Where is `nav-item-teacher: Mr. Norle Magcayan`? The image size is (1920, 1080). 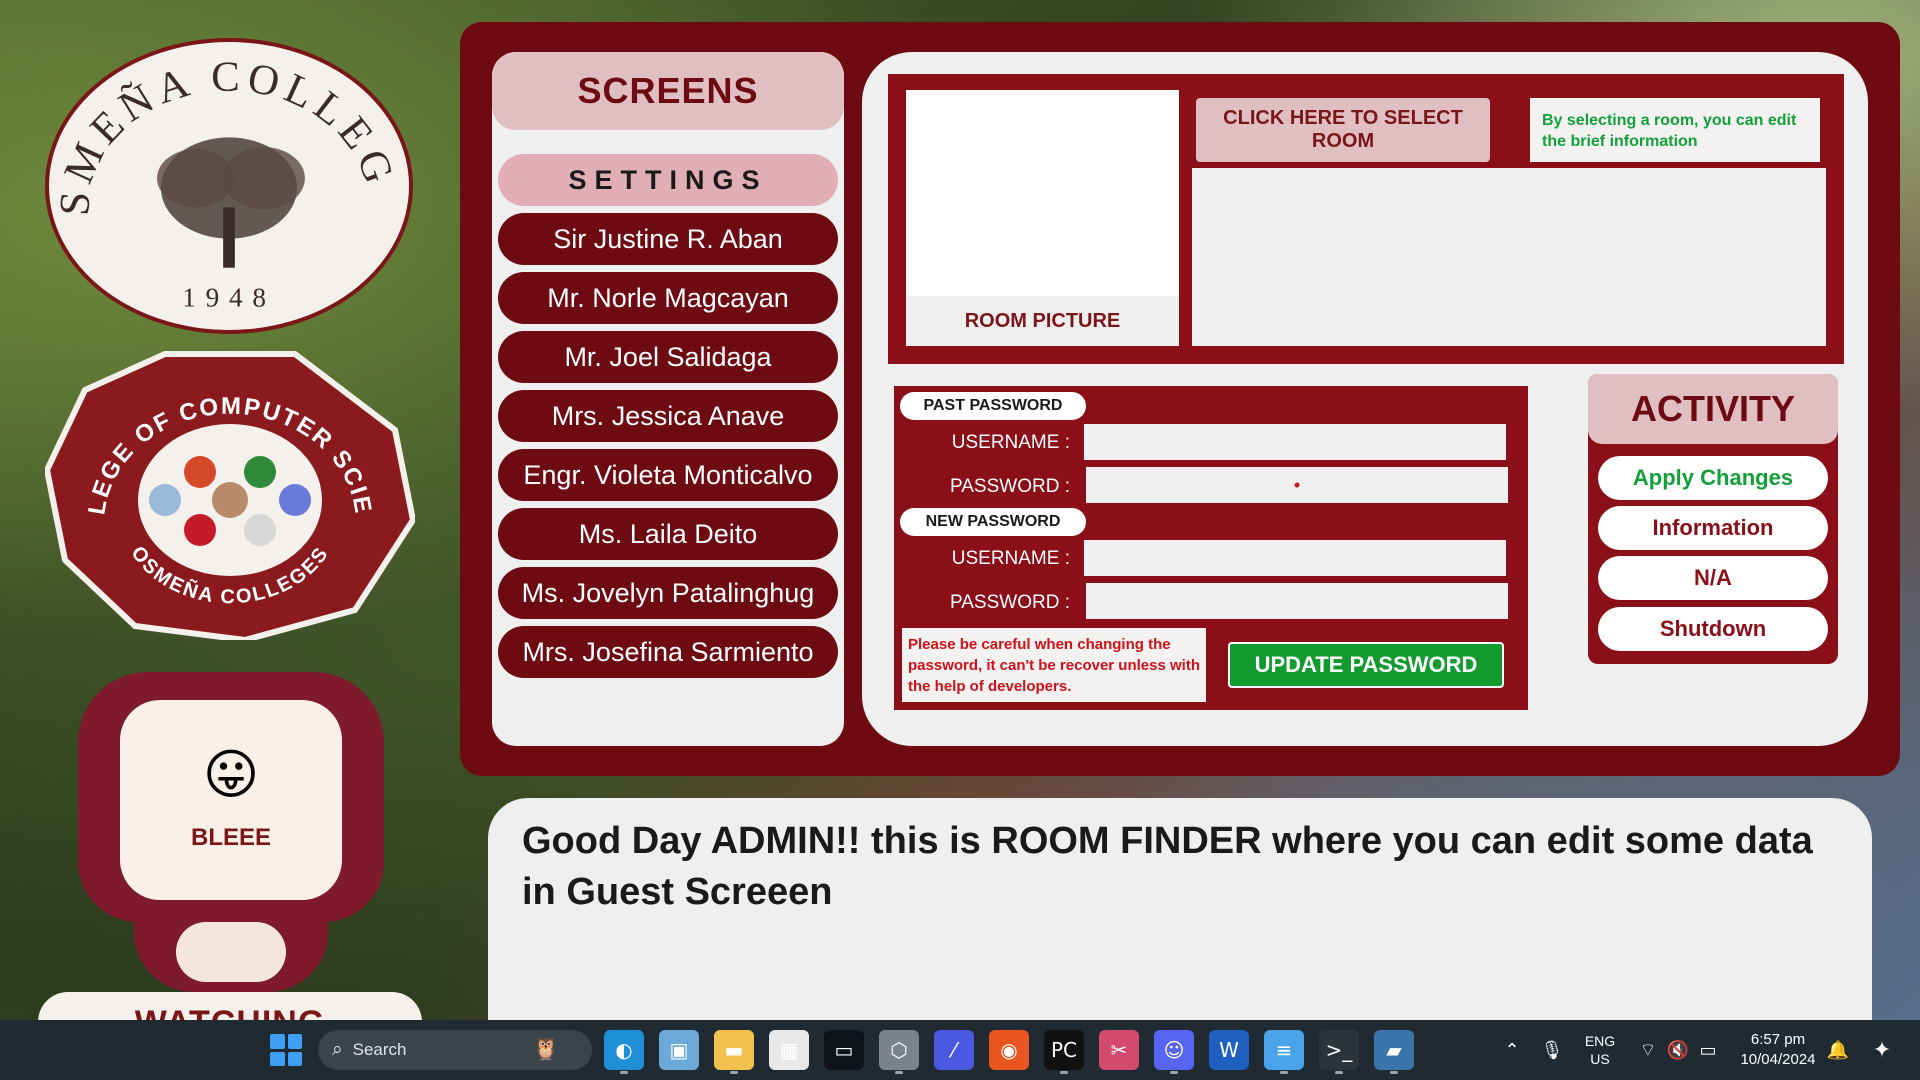
nav-item-teacher: Mr. Norle Magcayan is located at coordinates (668, 298).